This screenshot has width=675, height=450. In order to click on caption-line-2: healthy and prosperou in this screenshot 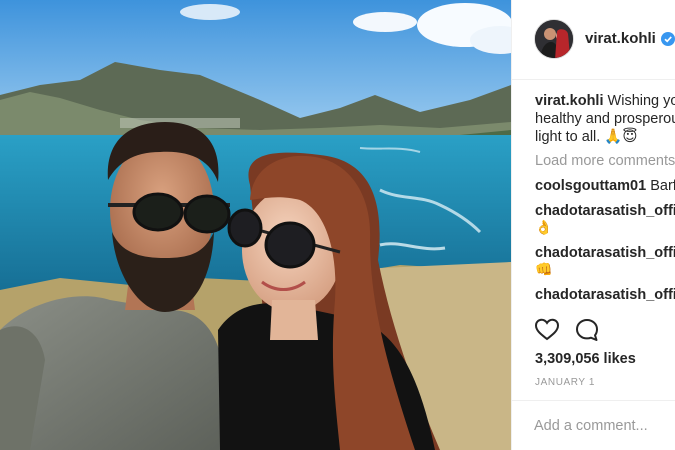, I will do `click(605, 119)`.